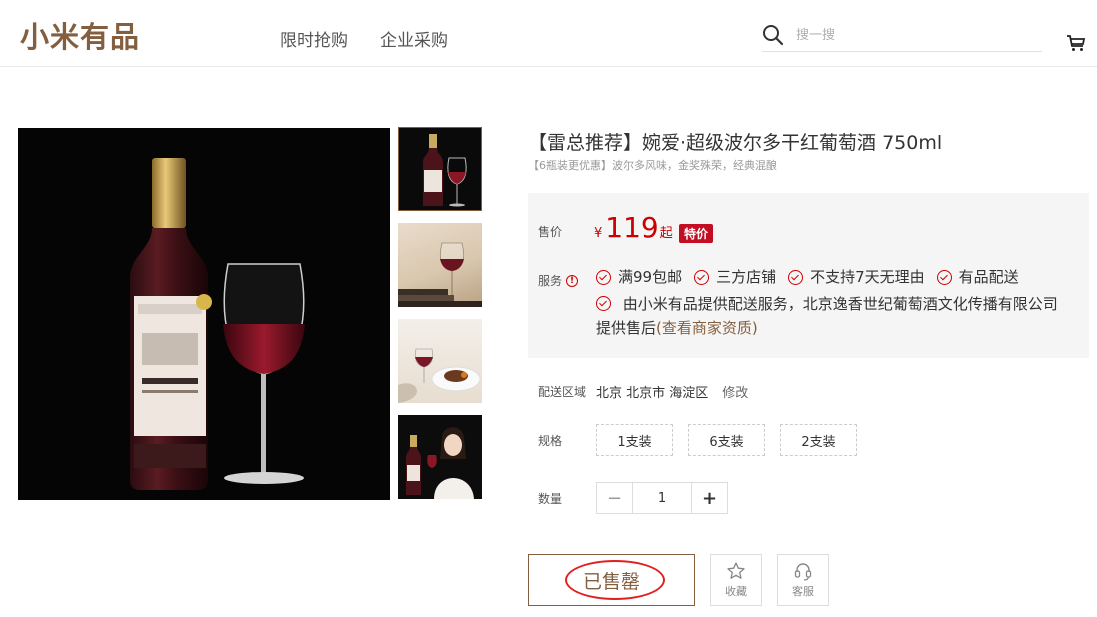 The image size is (1097, 617). What do you see at coordinates (550, 232) in the screenshot?
I see `price-label: 售价` at bounding box center [550, 232].